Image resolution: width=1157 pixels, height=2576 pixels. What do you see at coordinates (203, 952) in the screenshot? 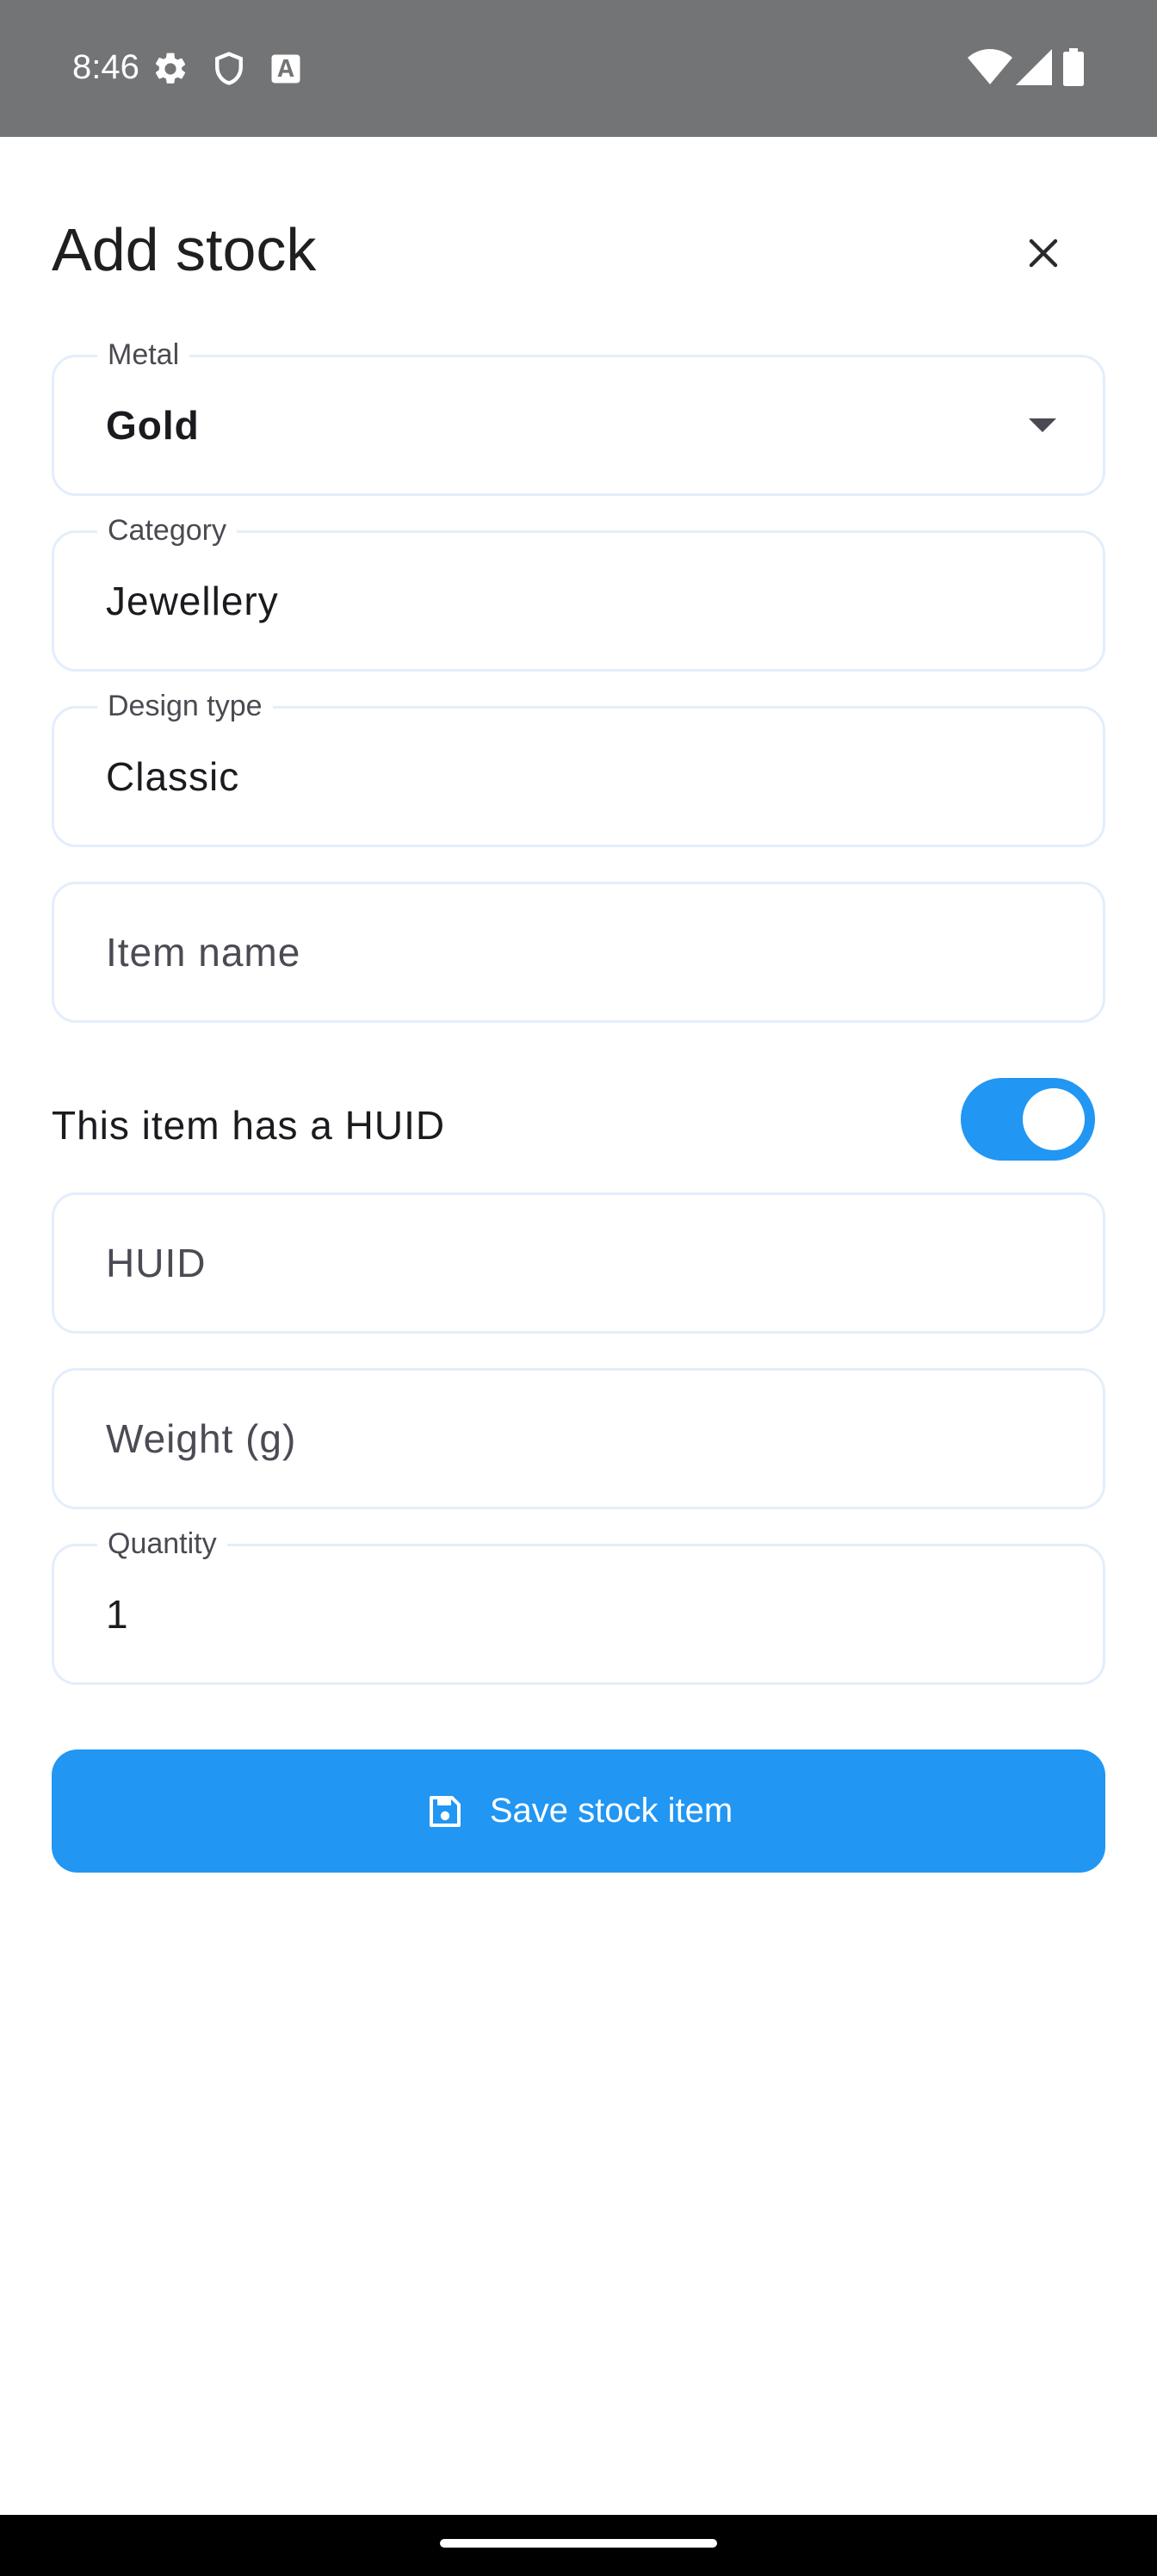
I see `item-name-placeholder: Item name` at bounding box center [203, 952].